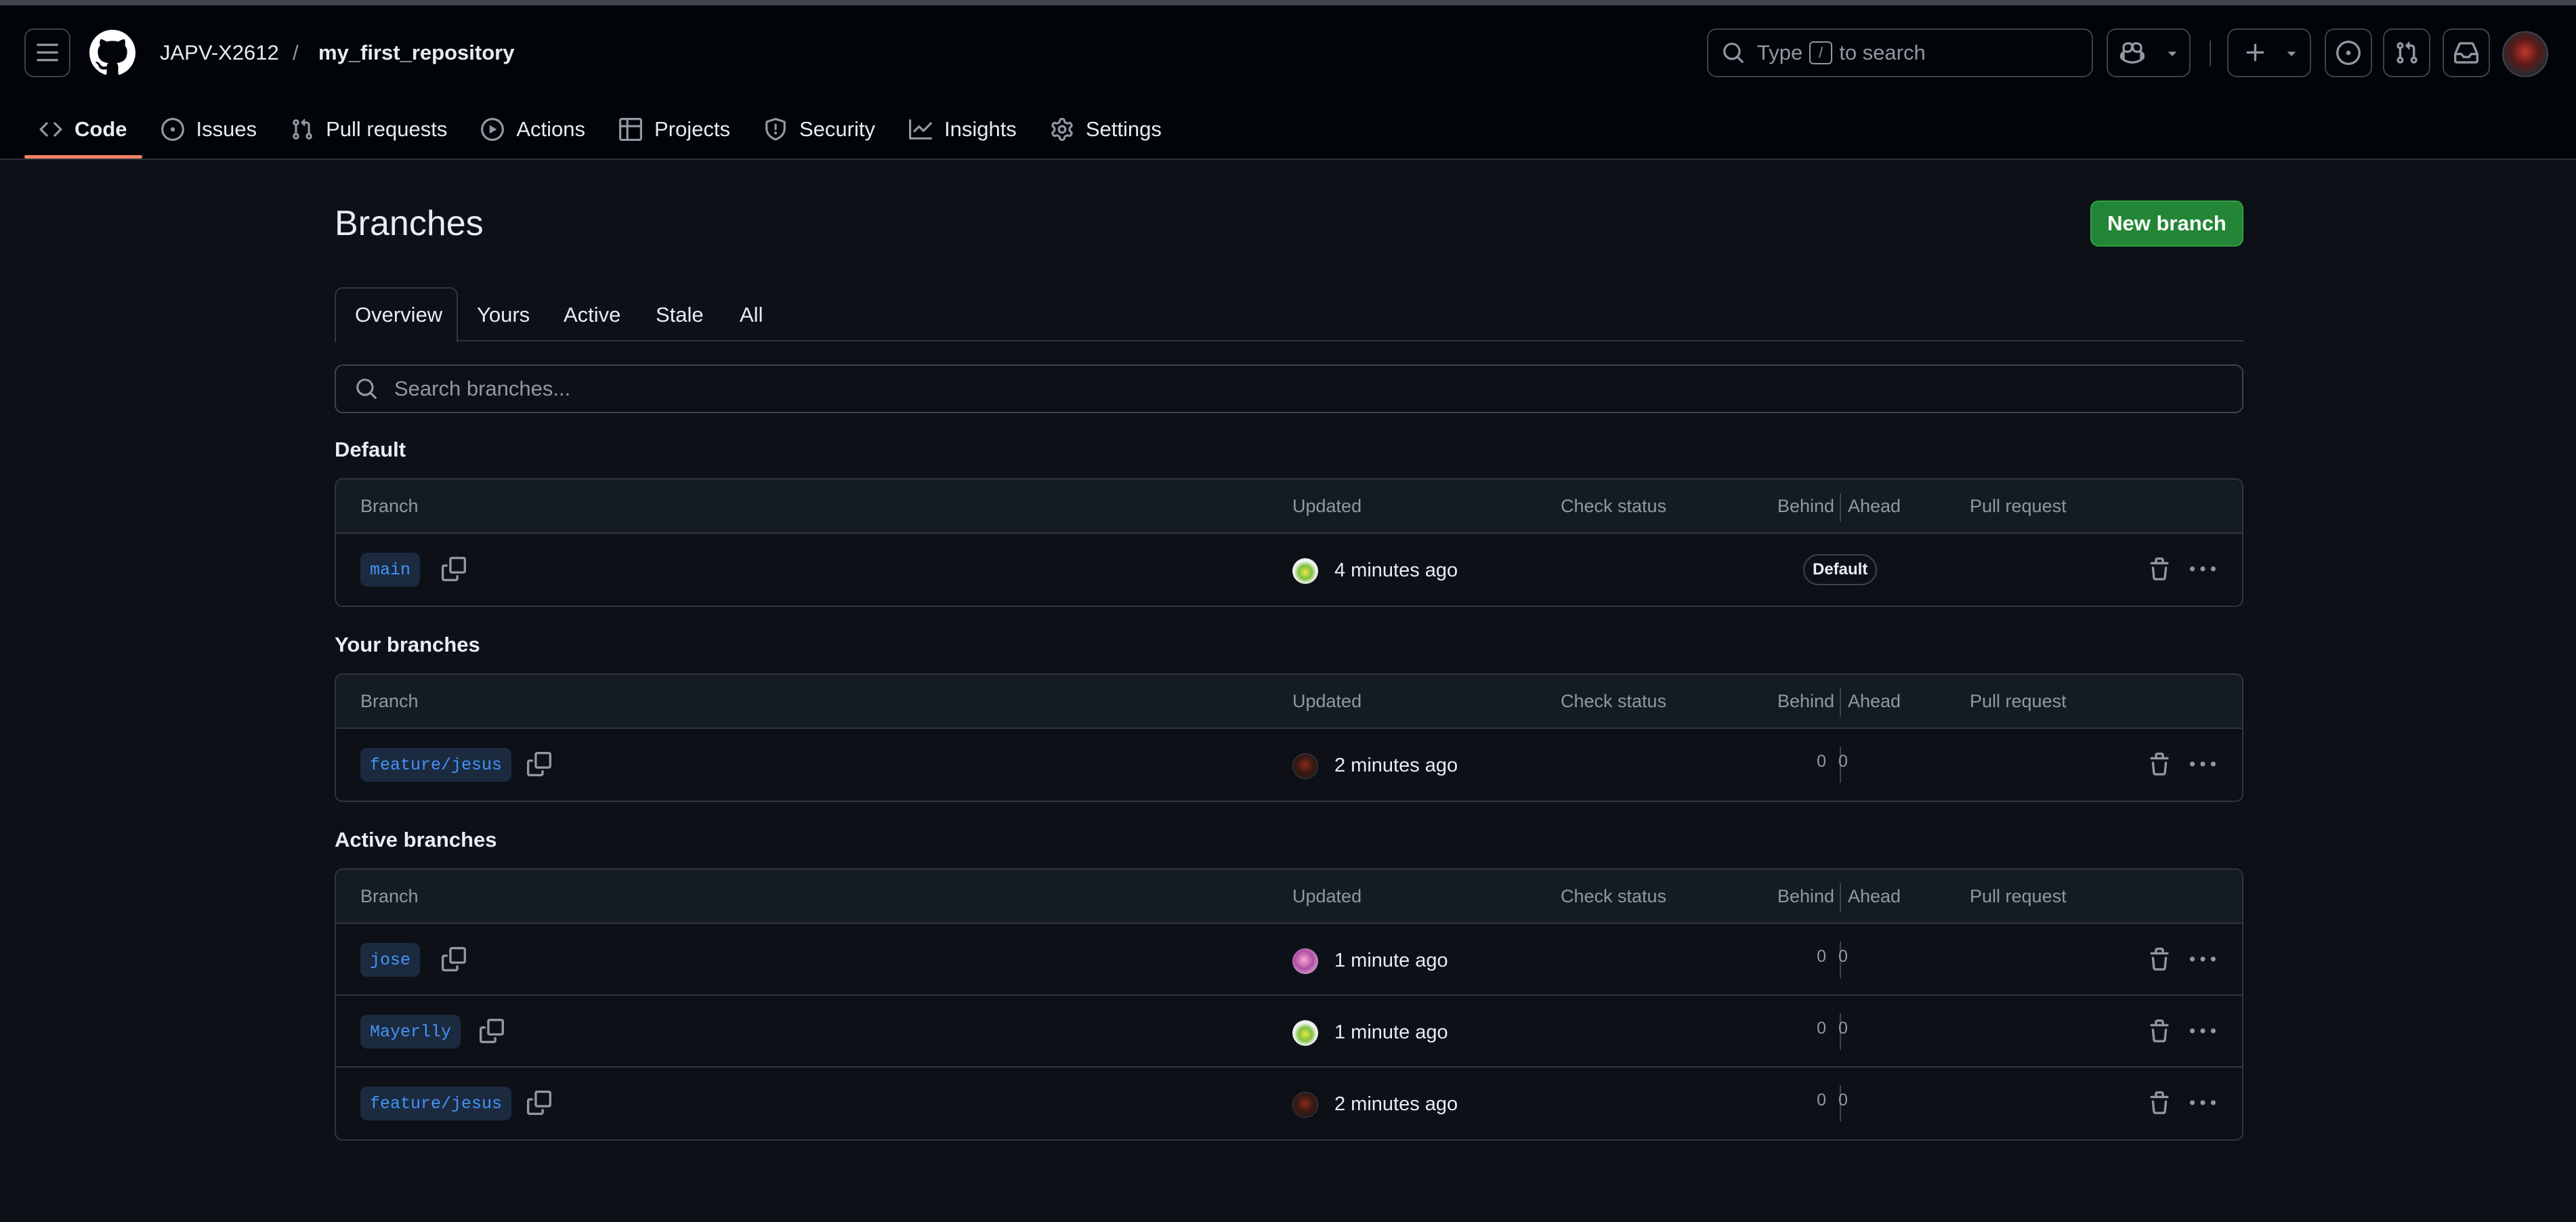 The image size is (2576, 1222). Describe the element at coordinates (1841, 507) in the screenshot. I see `behind-ahead-divider` at that location.